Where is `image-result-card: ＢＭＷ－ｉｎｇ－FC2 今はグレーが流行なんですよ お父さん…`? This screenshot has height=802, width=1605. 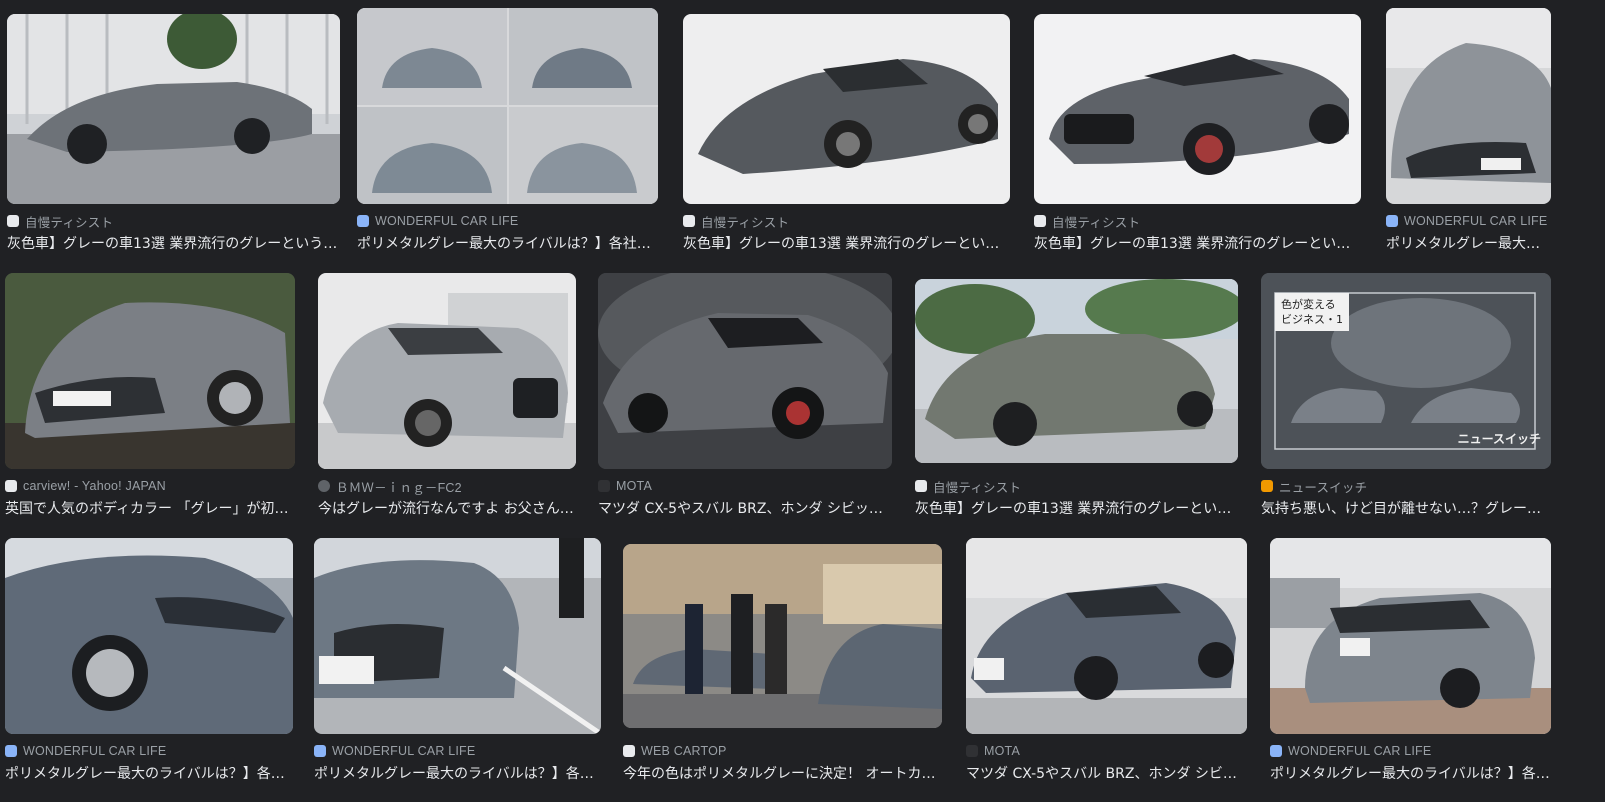 image-result-card: ＢＭＷ－ｉｎｇ－FC2 今はグレーが流行なんですよ お父さん… is located at coordinates (447, 398).